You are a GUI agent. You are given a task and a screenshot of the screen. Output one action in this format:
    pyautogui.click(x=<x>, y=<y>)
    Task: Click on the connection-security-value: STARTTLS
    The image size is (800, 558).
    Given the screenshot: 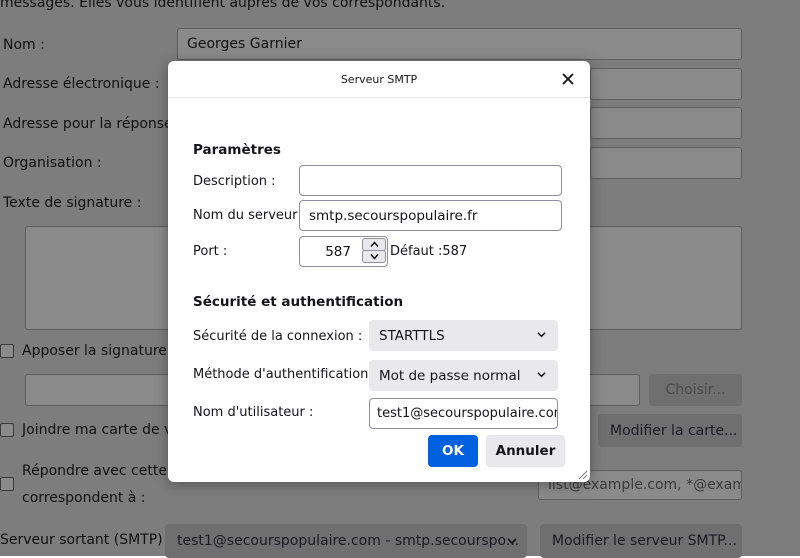 What is the action you would take?
    pyautogui.click(x=412, y=335)
    